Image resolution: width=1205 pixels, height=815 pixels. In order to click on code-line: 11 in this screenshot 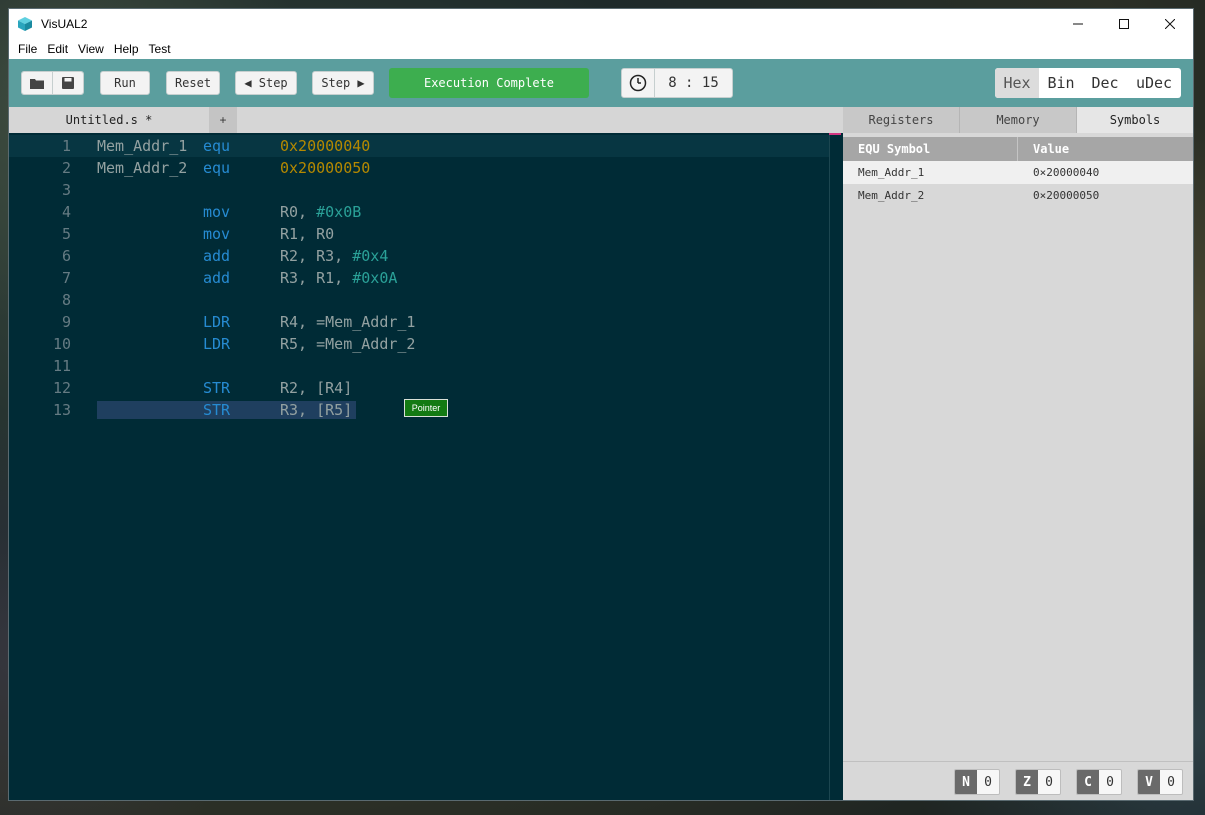, I will do `click(419, 366)`.